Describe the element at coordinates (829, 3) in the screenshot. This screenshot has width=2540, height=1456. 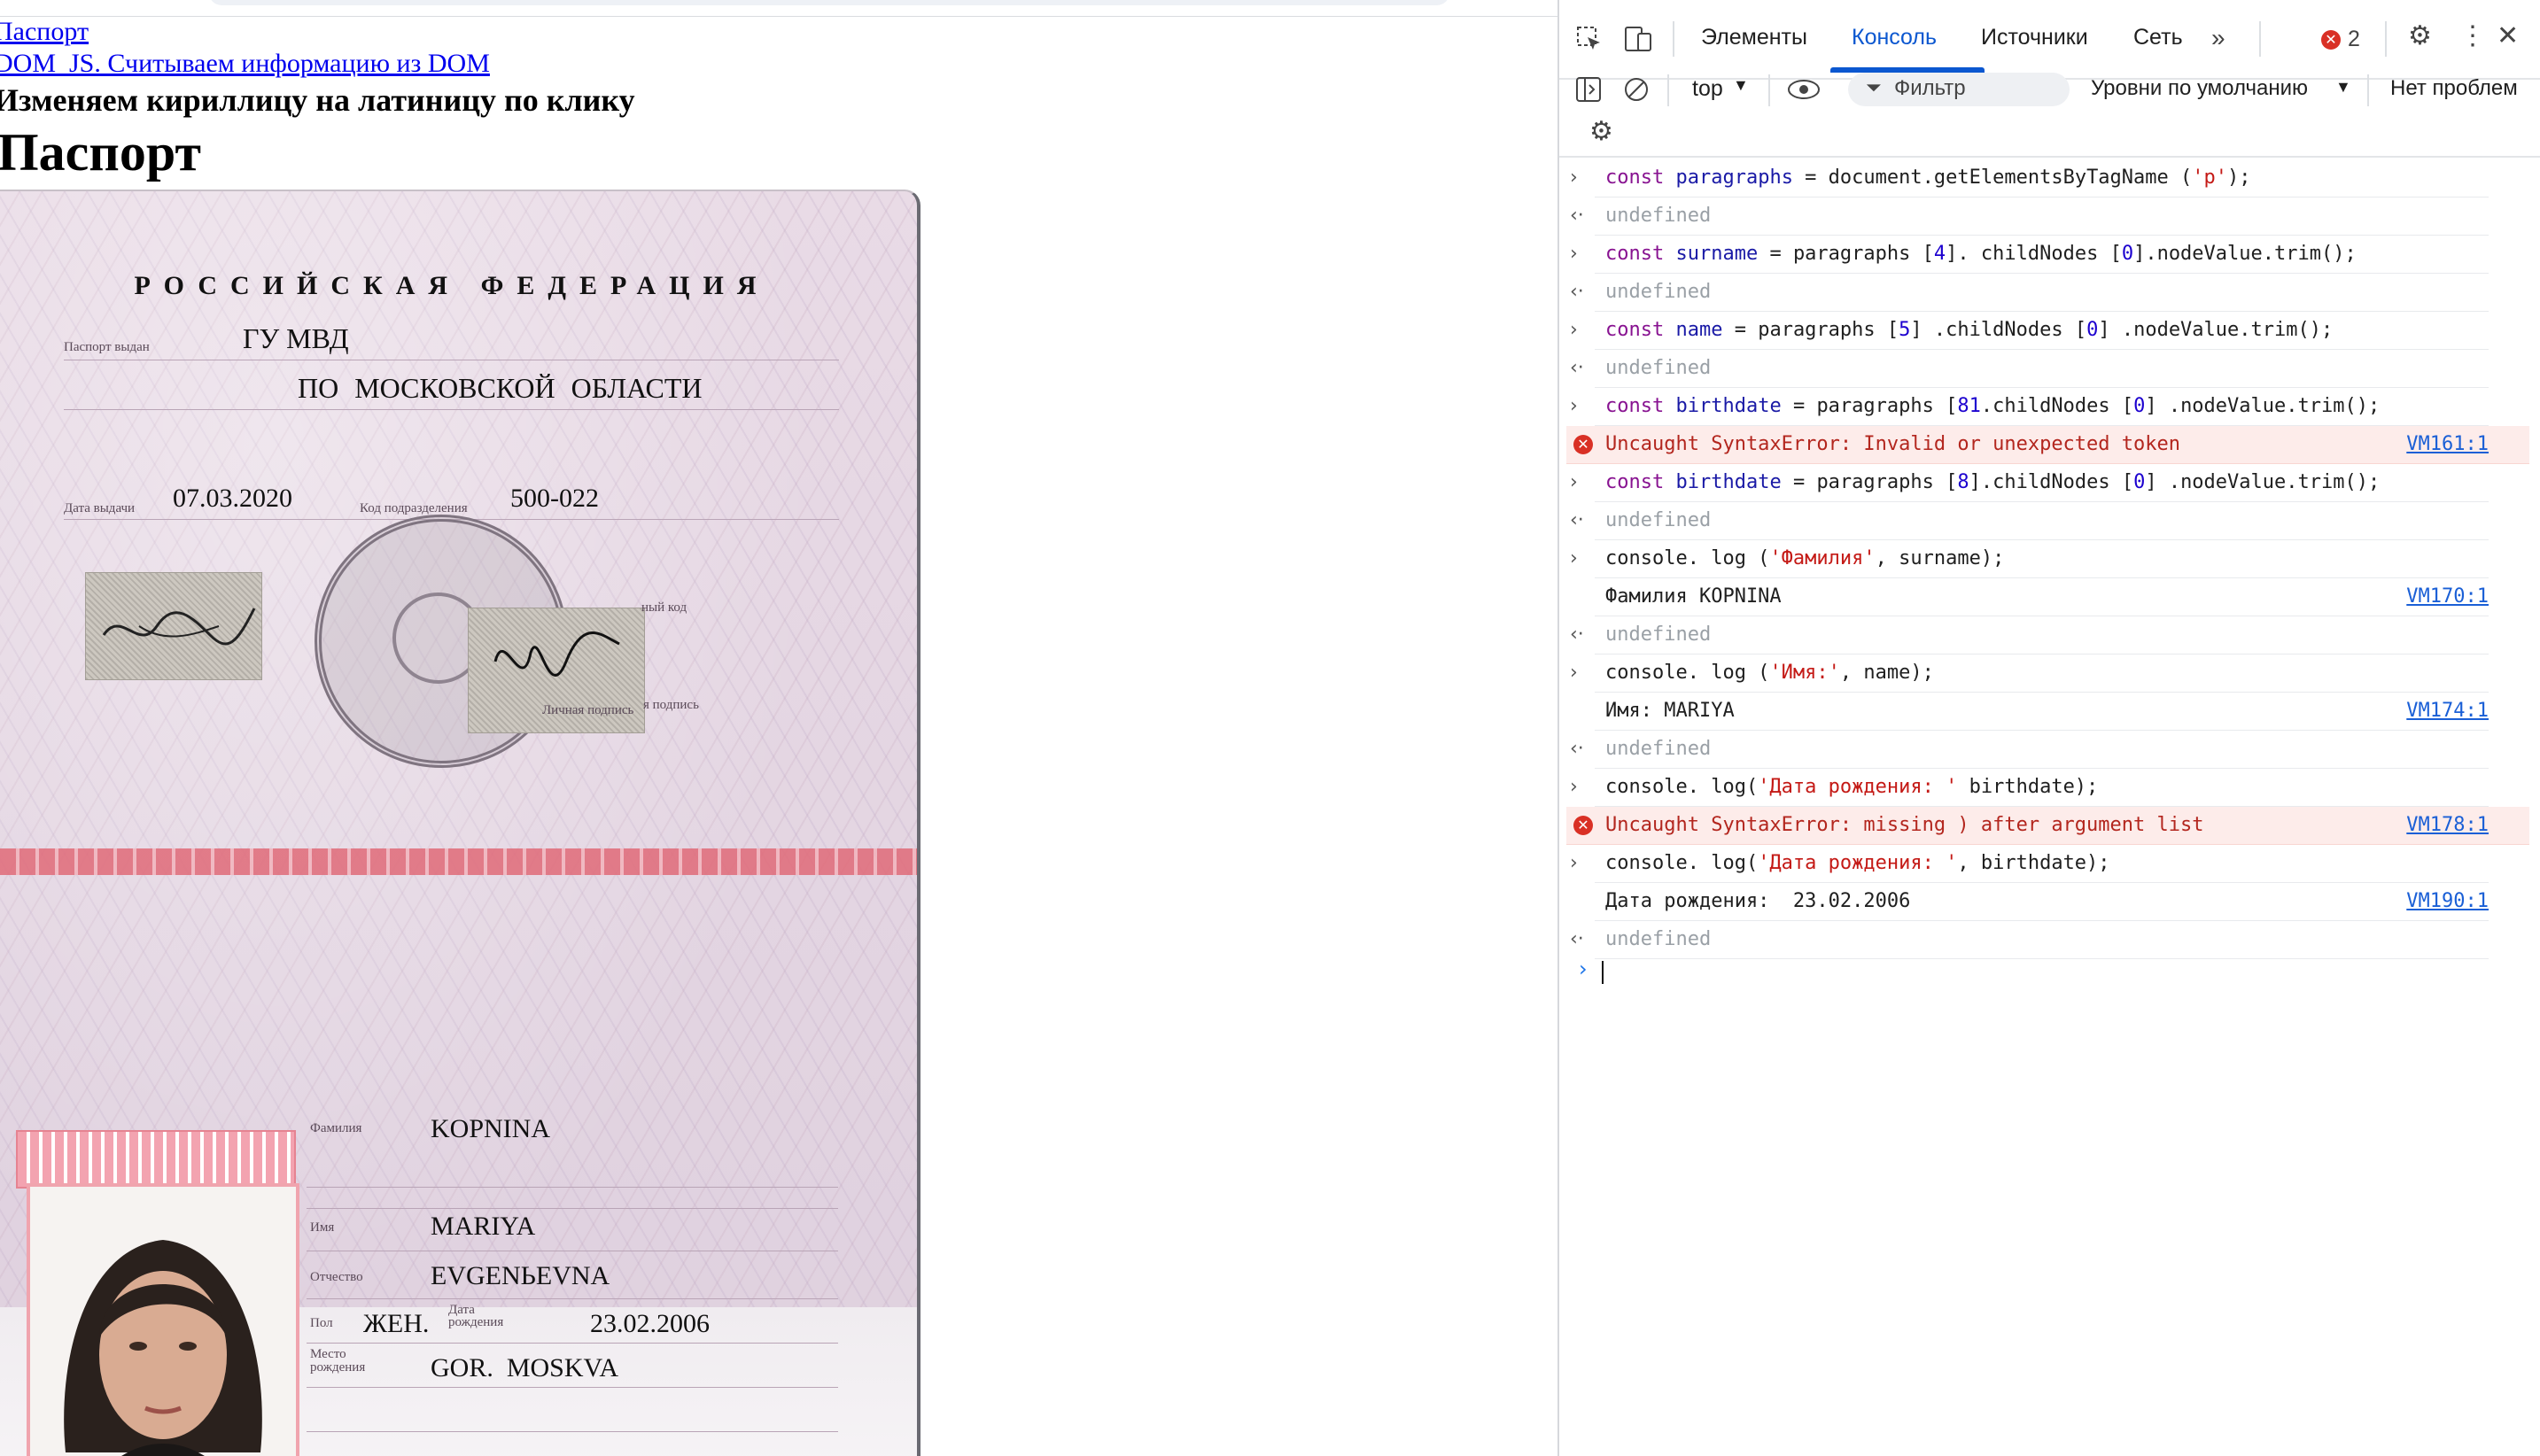
I see `address-bar` at that location.